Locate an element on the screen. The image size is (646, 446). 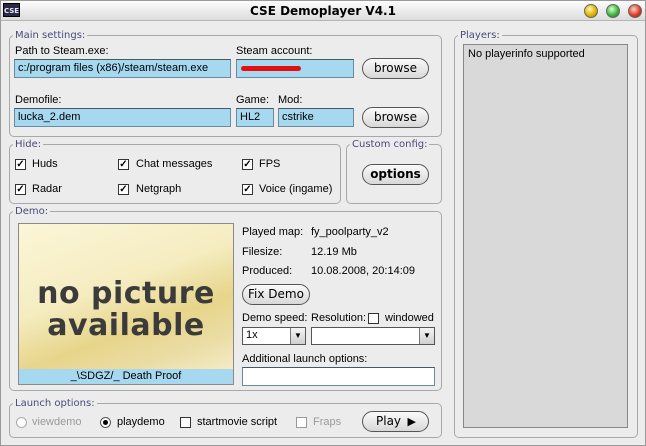
play-button-label: Play is located at coordinates (389, 421).